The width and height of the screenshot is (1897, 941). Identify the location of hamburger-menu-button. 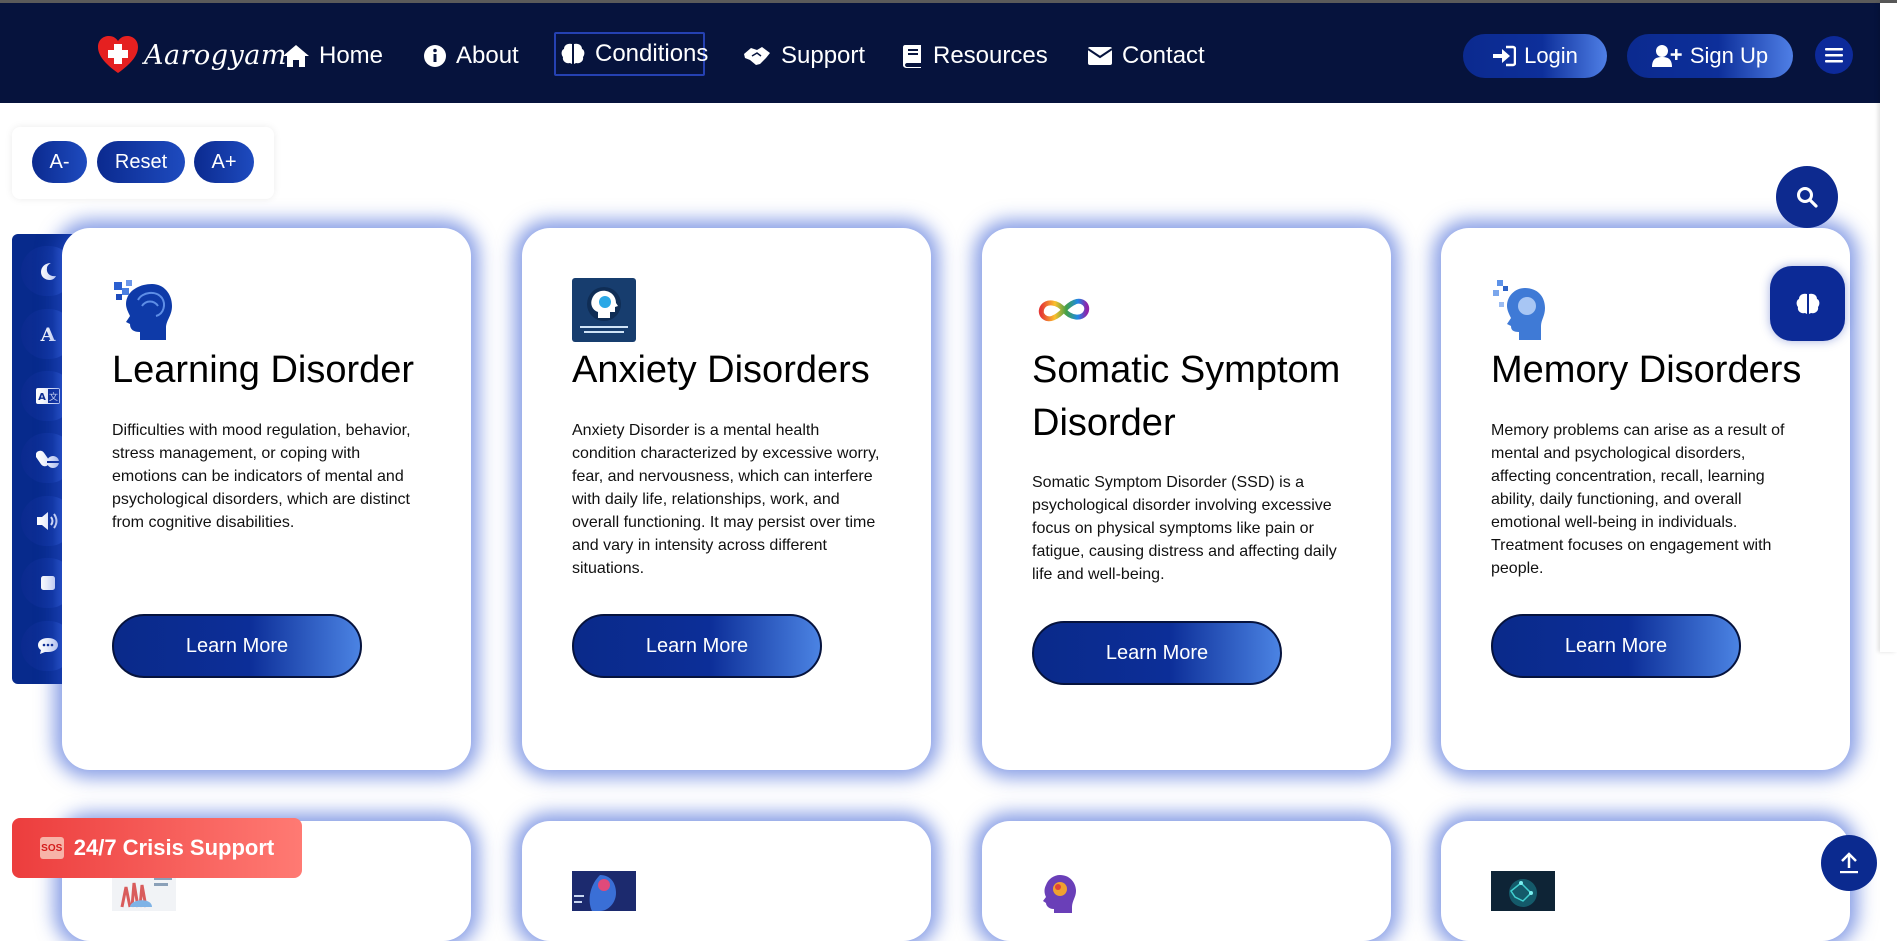
(1834, 55).